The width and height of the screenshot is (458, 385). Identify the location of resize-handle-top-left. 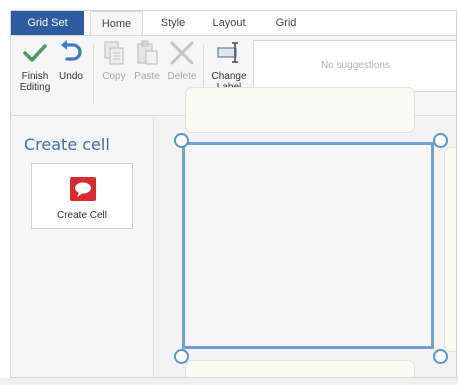
(181, 140).